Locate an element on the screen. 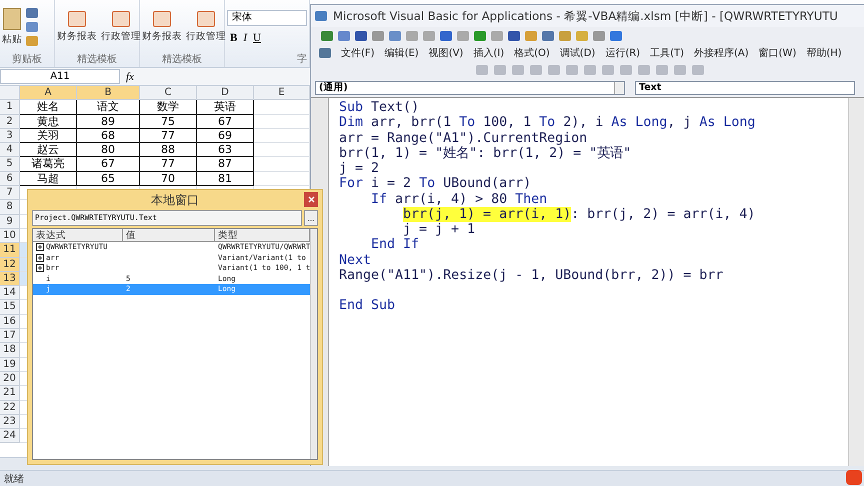  menu-item: 编辑(E) is located at coordinates (401, 53).